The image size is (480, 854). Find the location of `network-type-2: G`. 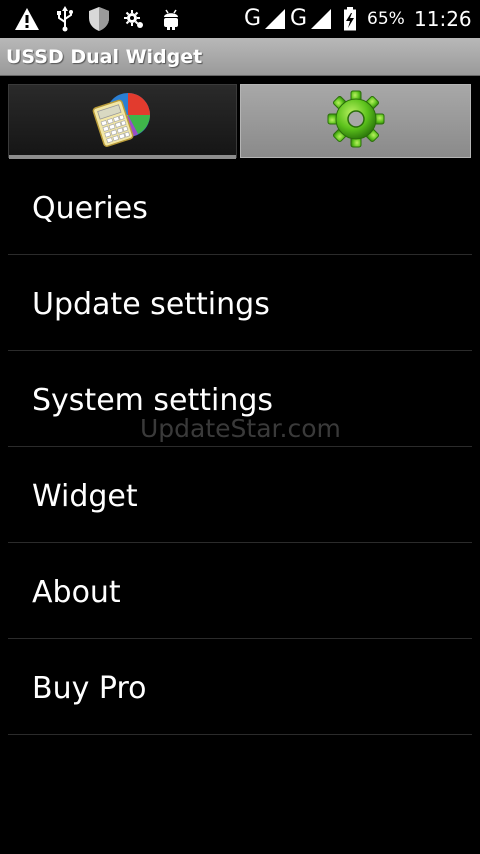

network-type-2: G is located at coordinates (299, 18).